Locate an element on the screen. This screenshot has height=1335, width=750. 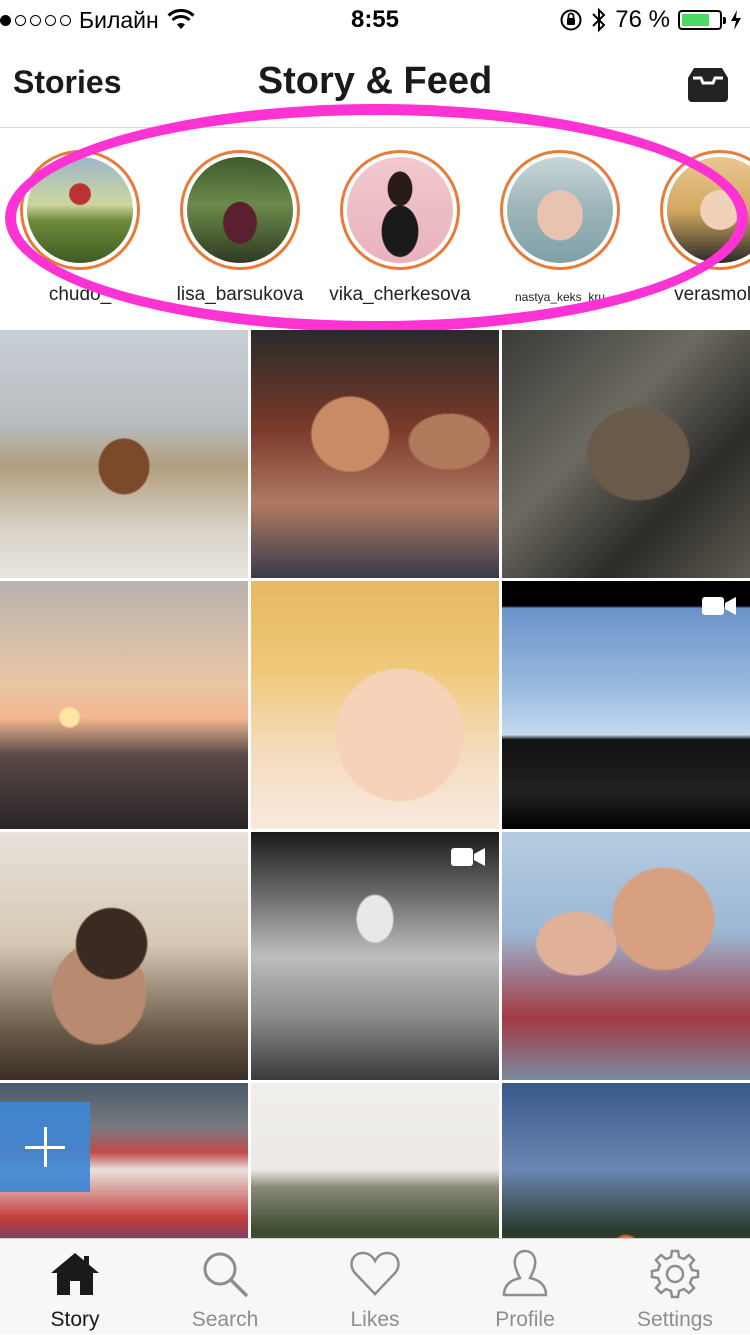
story-item: nastya_keks_kru is located at coordinates (560, 227).